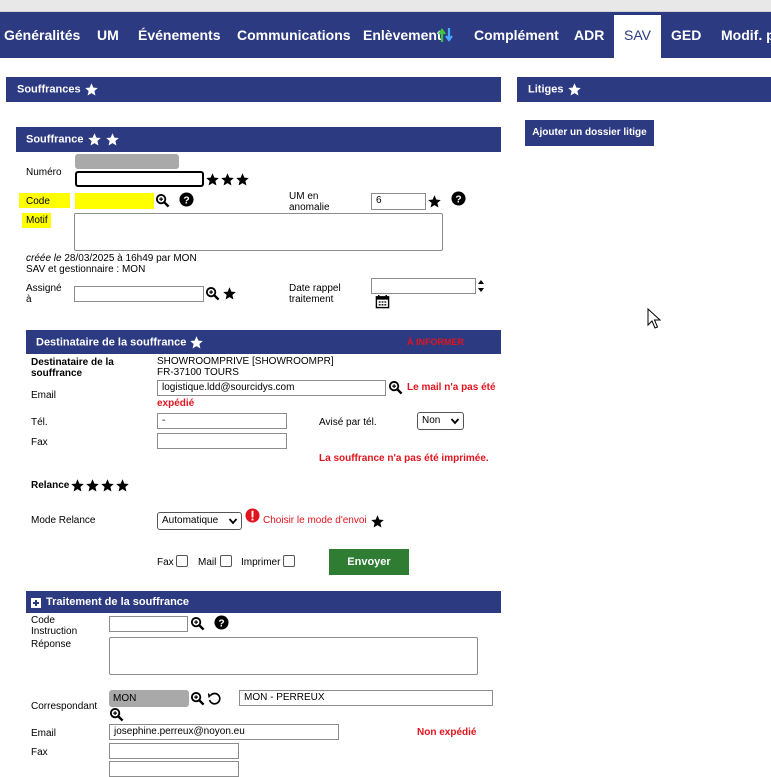 Image resolution: width=771 pixels, height=777 pixels. Describe the element at coordinates (366, 698) in the screenshot. I see `correspondant-name-input: MON - PERREUX` at that location.